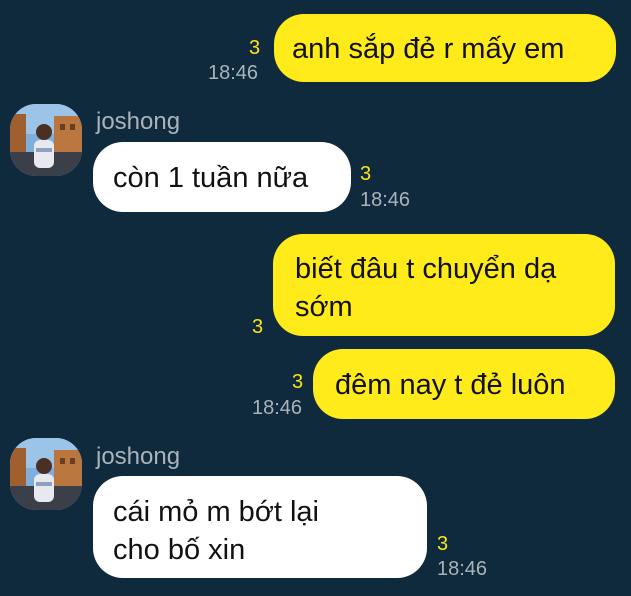  Describe the element at coordinates (222, 177) in the screenshot. I see `message-bubble: còn 1 tuần nữa` at that location.